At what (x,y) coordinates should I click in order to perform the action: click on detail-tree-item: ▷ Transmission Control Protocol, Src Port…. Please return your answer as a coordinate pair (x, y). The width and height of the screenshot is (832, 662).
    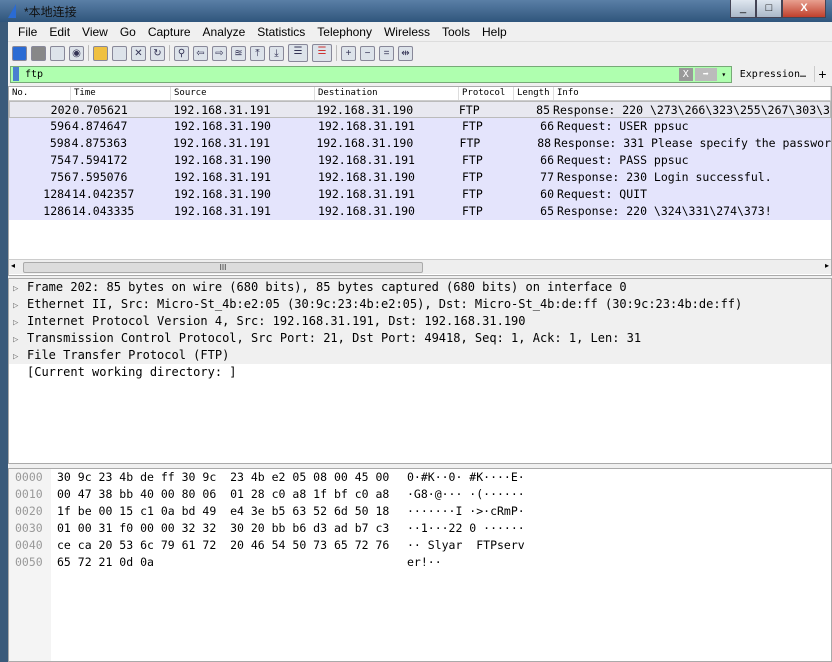
    Looking at the image, I should click on (420, 338).